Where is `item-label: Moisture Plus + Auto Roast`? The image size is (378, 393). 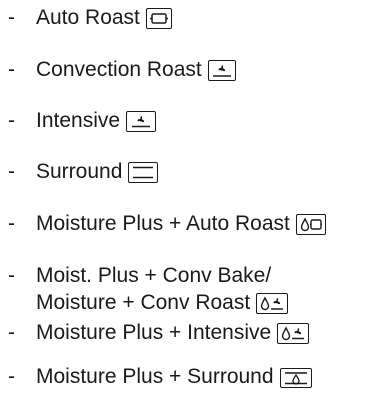
item-label: Moisture Plus + Auto Roast is located at coordinates (163, 223).